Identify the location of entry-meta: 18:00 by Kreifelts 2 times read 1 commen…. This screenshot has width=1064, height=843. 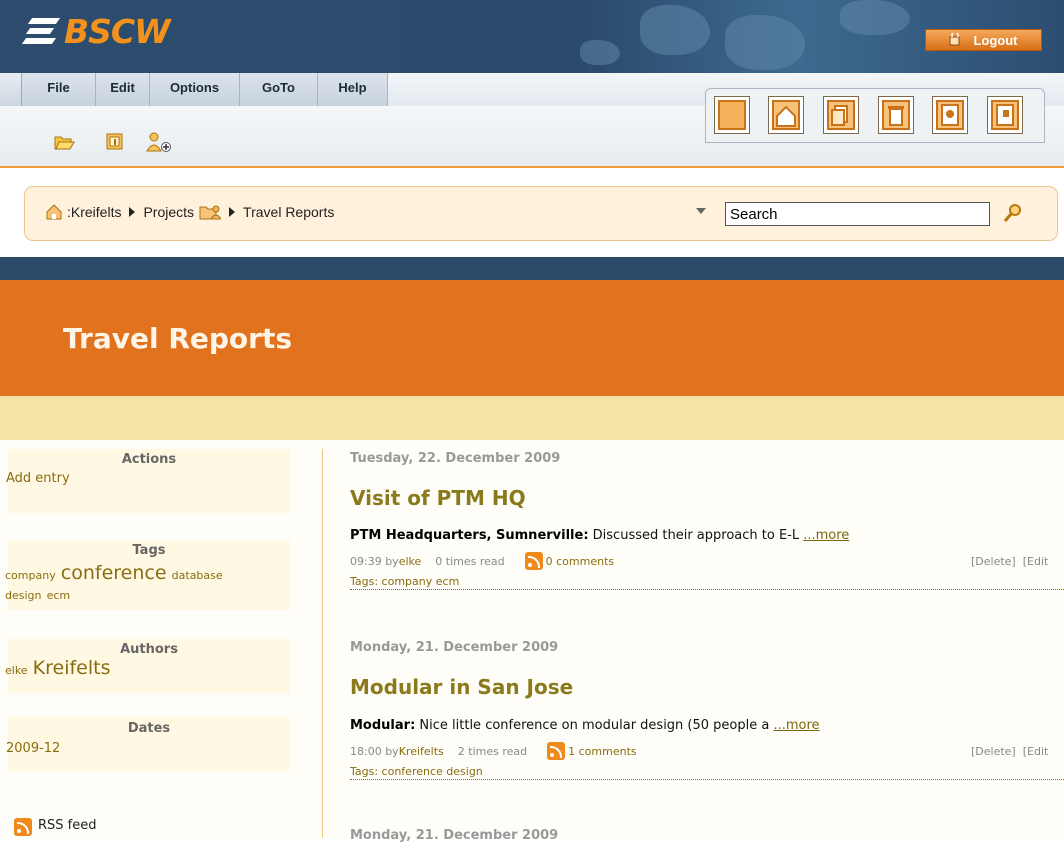
(493, 751).